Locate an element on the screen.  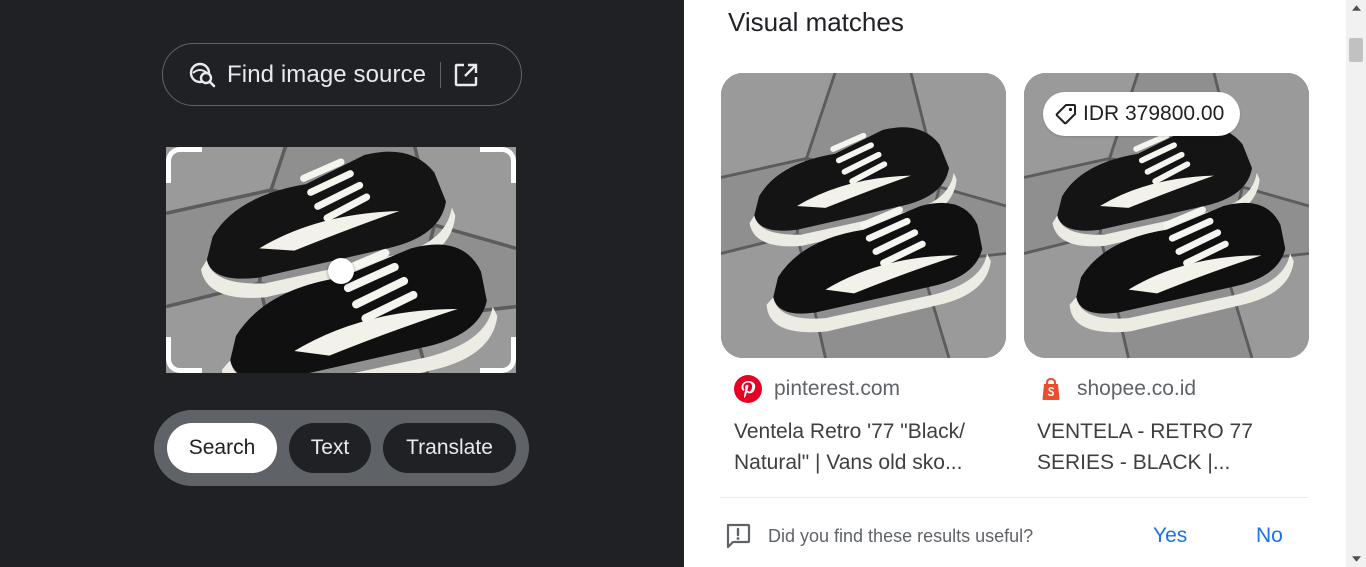
crop-selection-area is located at coordinates (341, 260).